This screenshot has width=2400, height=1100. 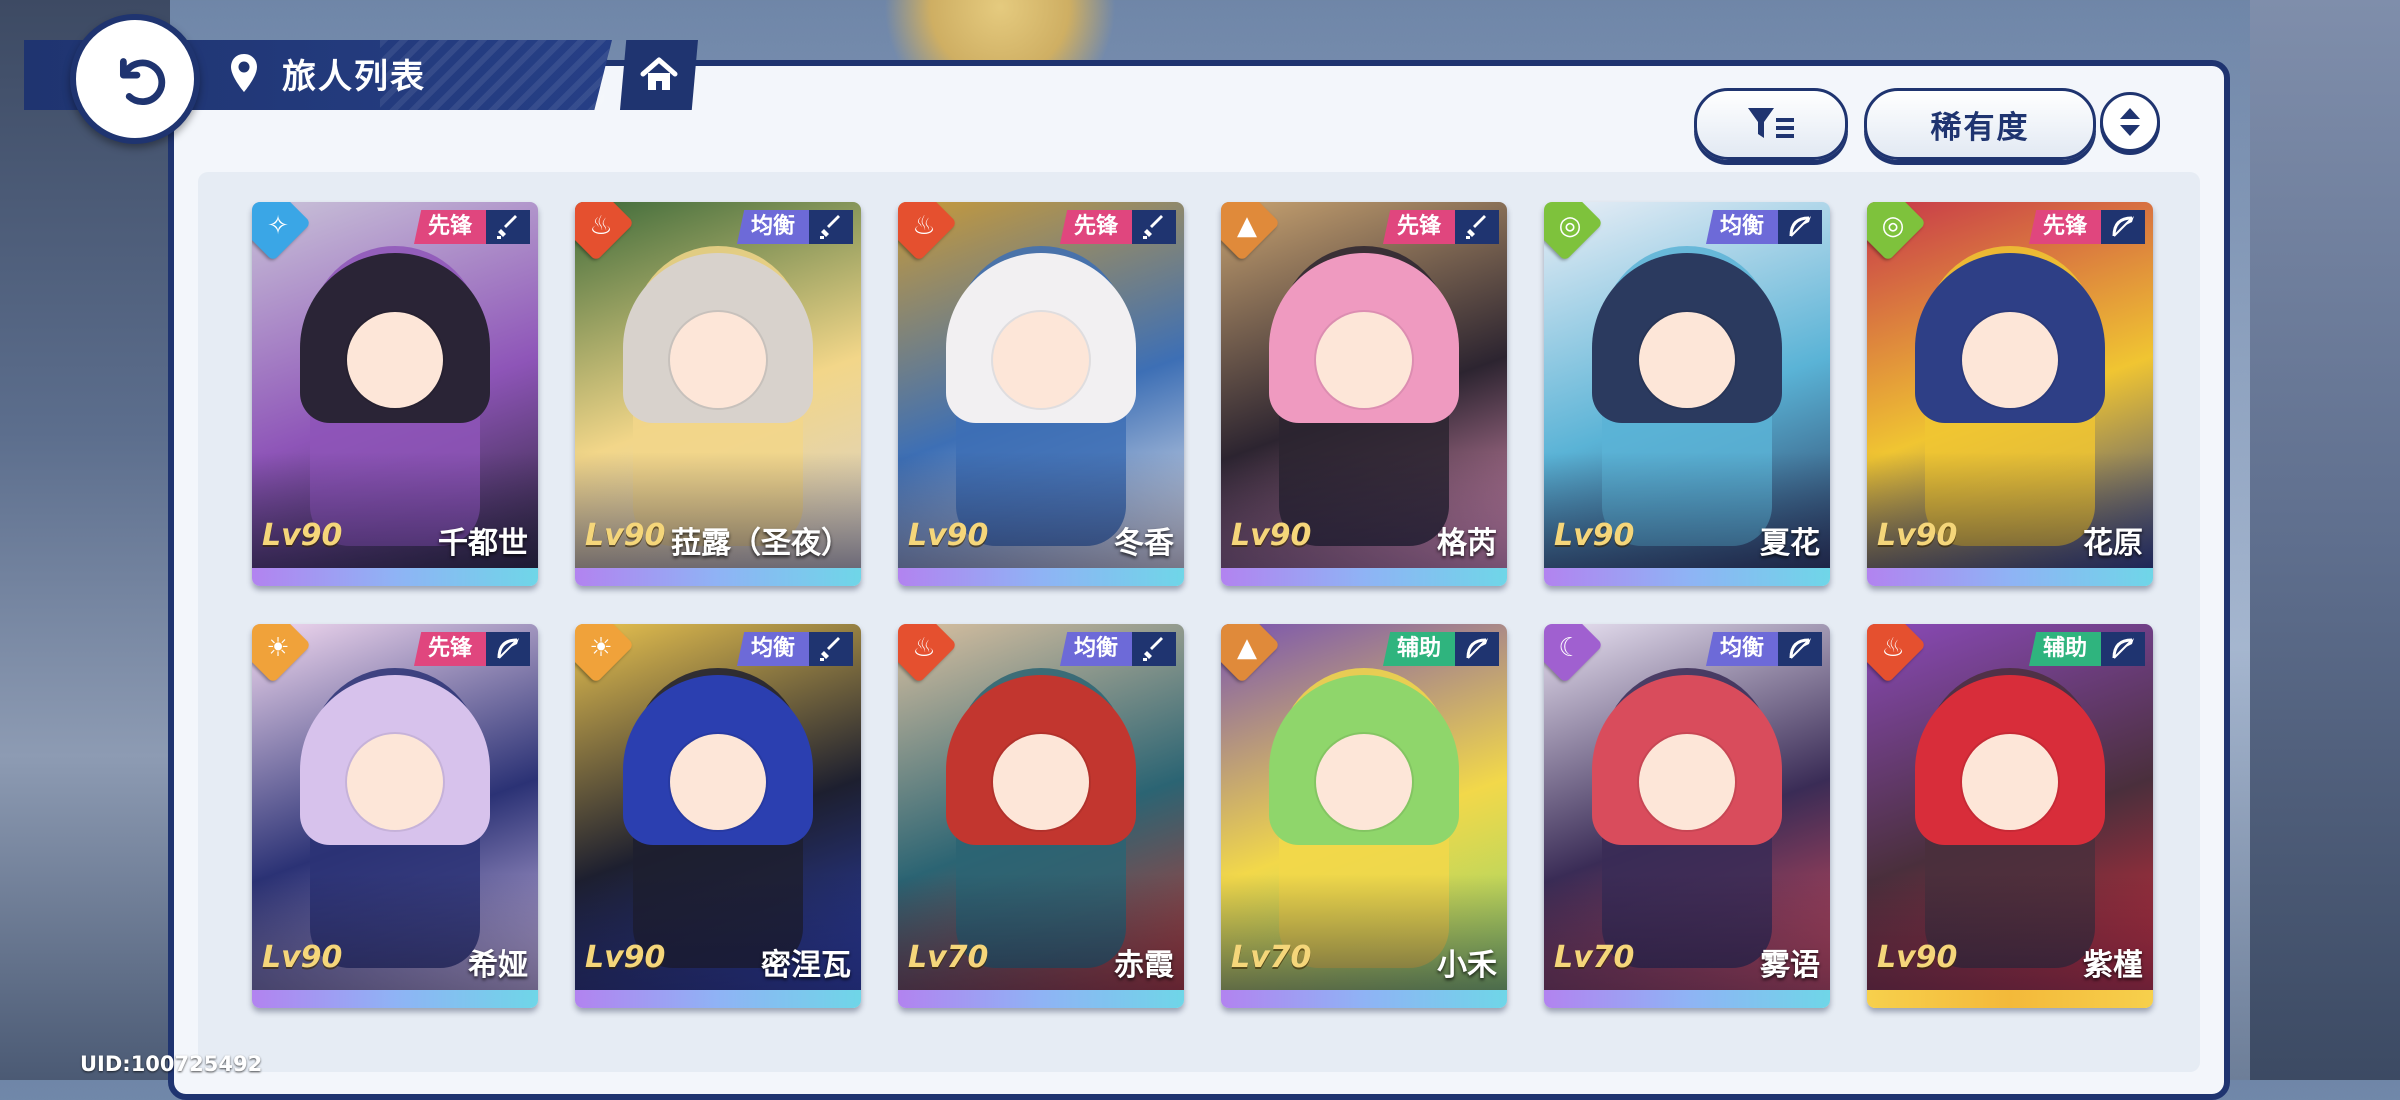 I want to click on character-card: ▲ 先锋 Lv90 格芮, so click(x=1364, y=394).